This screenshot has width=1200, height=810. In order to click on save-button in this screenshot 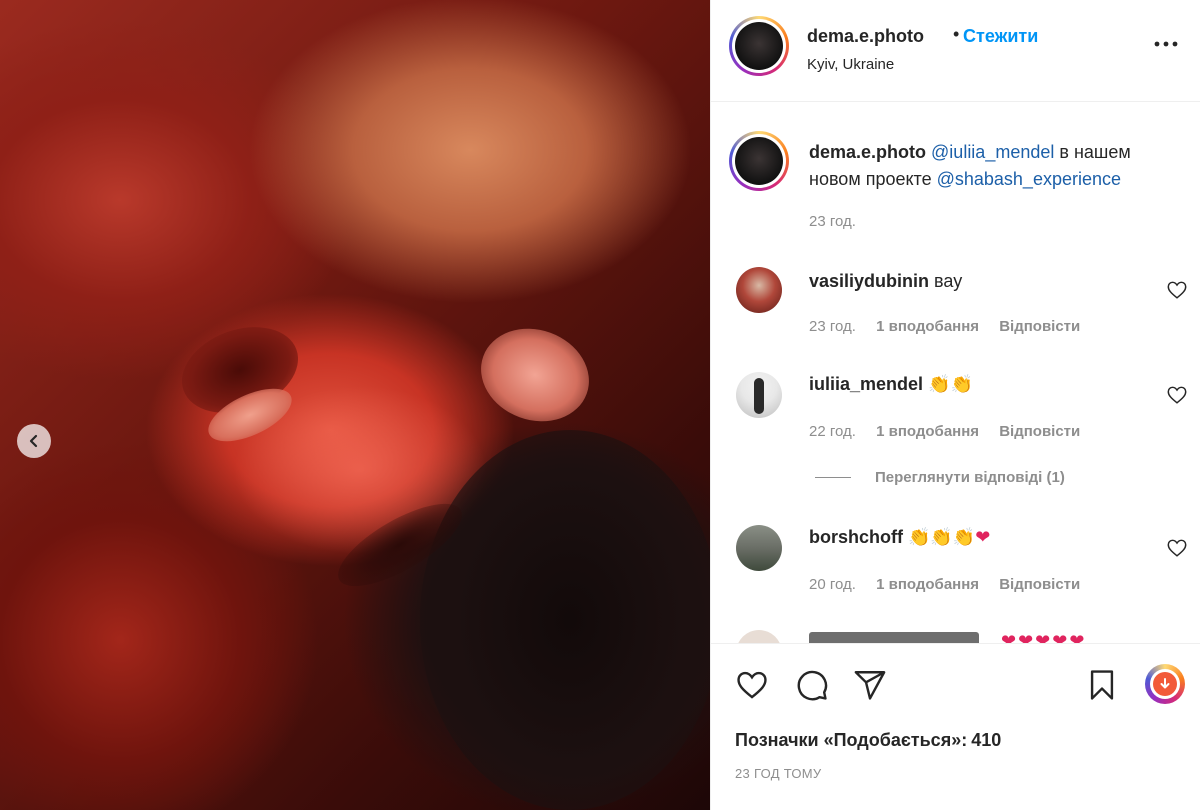, I will do `click(1102, 685)`.